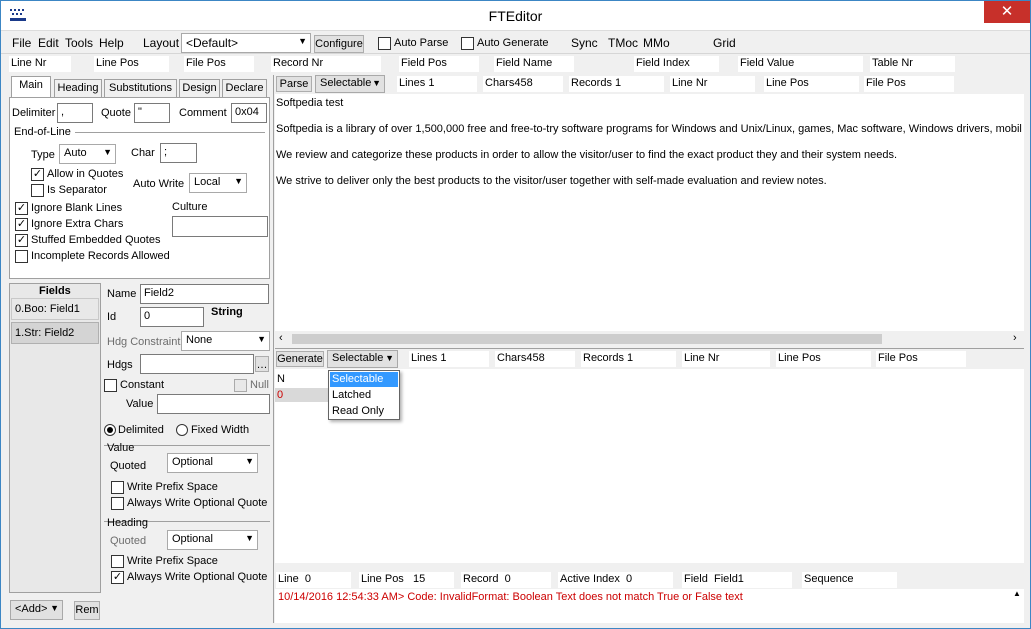  What do you see at coordinates (1007, 12) in the screenshot?
I see `close-icon: ✕` at bounding box center [1007, 12].